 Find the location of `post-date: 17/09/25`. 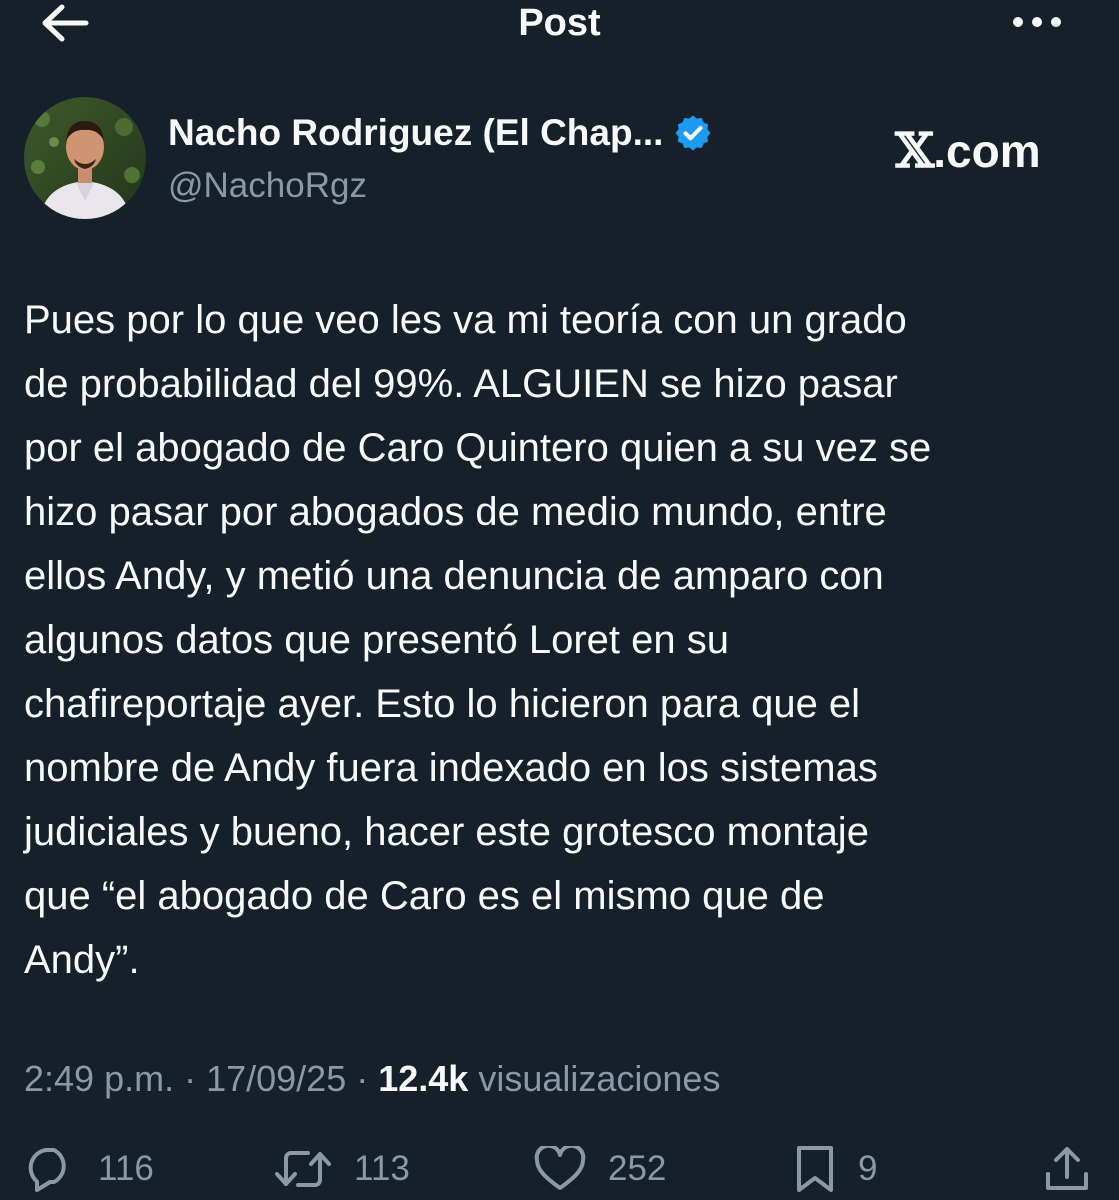

post-date: 17/09/25 is located at coordinates (276, 1078).